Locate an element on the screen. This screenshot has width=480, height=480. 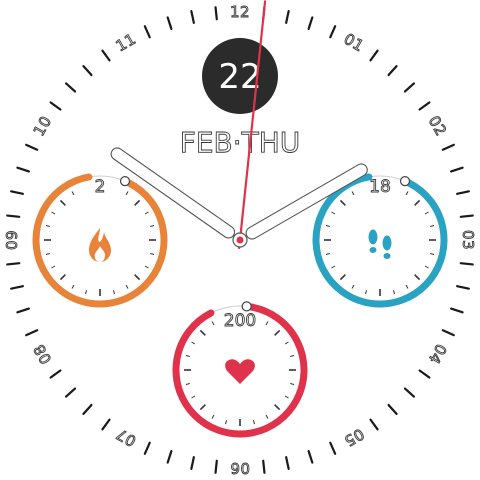
heart-rate-complication: 200 is located at coordinates (240, 369).